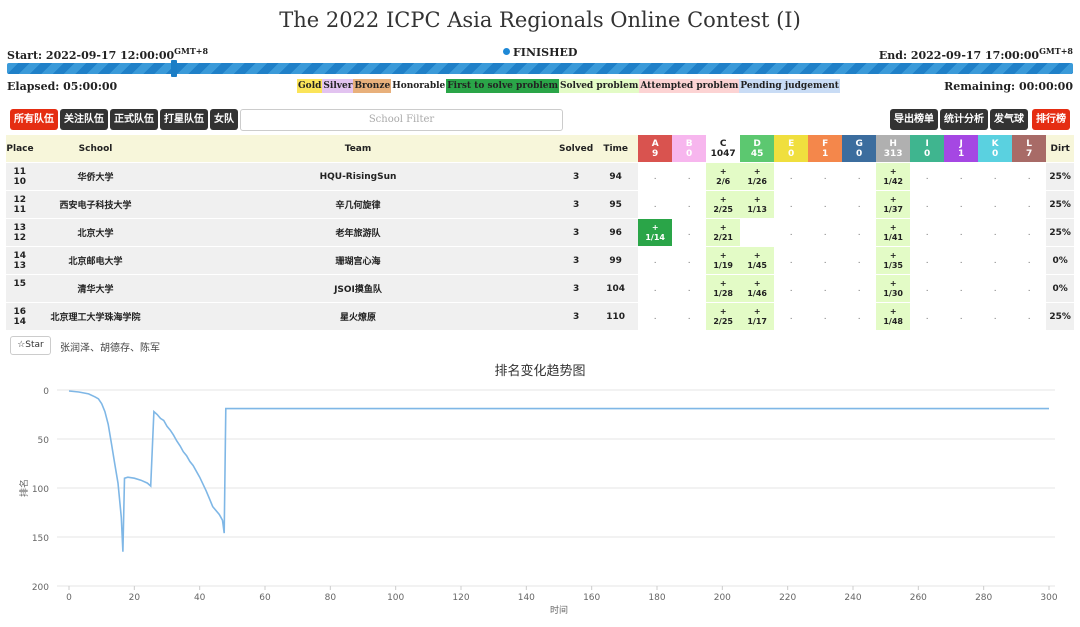 The width and height of the screenshot is (1080, 627). Describe the element at coordinates (135, 598) in the screenshot. I see `x-tick-label: 20` at that location.